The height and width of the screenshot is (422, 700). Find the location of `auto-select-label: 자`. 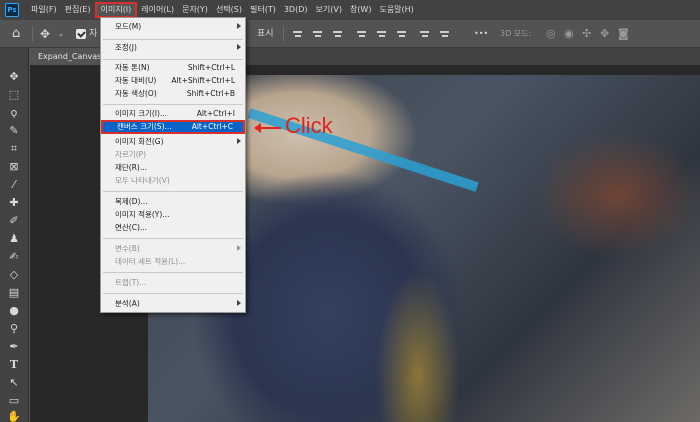

auto-select-label: 자 is located at coordinates (93, 34).